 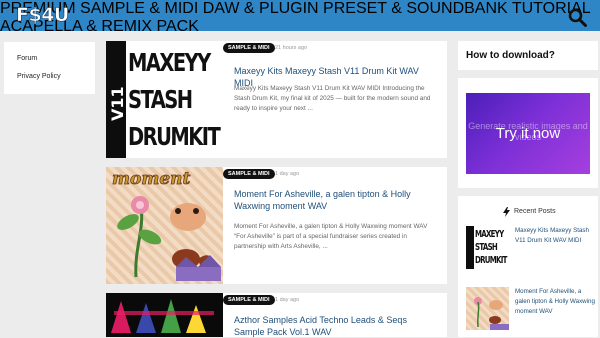 What do you see at coordinates (117, 103) in the screenshot?
I see `thumbnail-side-text: V11` at bounding box center [117, 103].